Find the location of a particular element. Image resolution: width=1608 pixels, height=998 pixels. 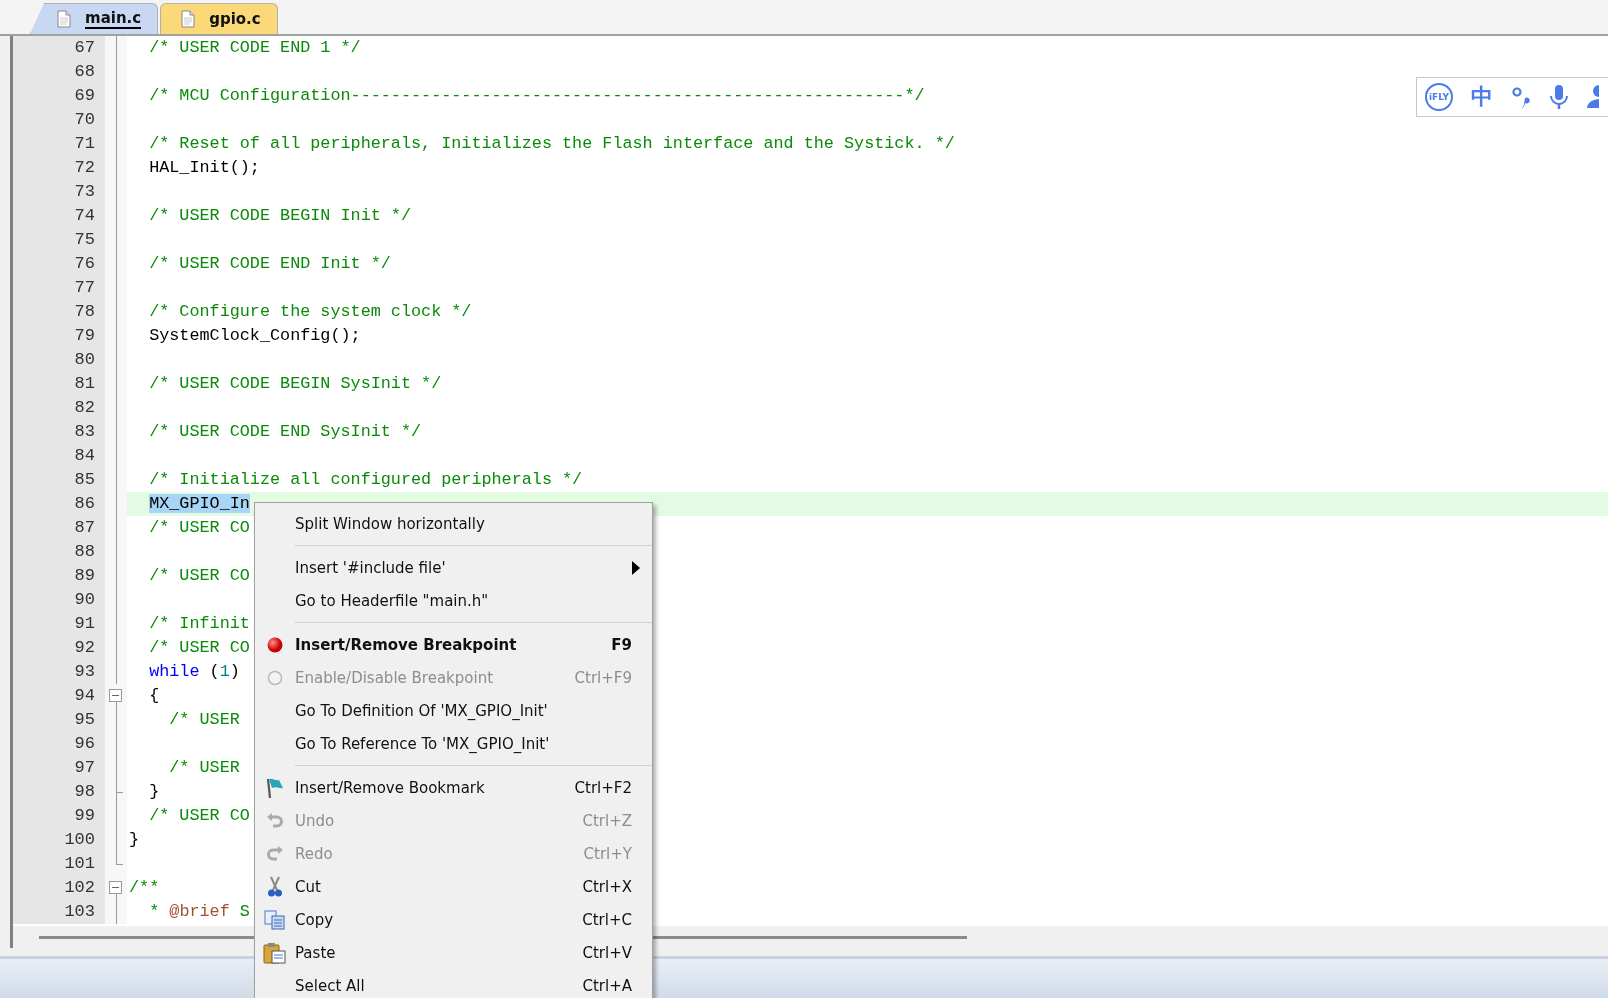

code-comment: /* USER CODE END SysInit */ is located at coordinates (285, 431).